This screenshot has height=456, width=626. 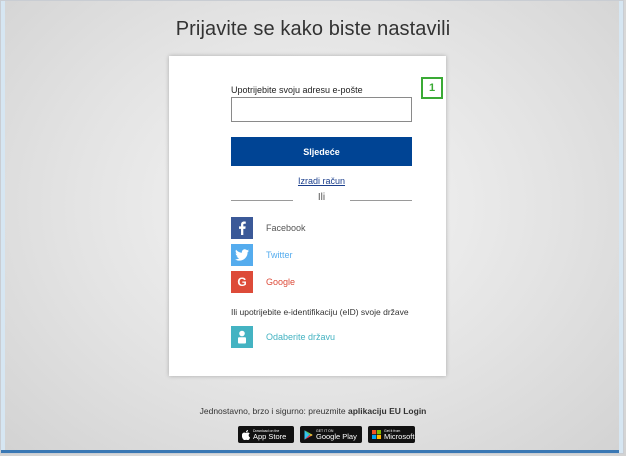 I want to click on microsoft-badge: Get it from Microsoft, so click(x=391, y=434).